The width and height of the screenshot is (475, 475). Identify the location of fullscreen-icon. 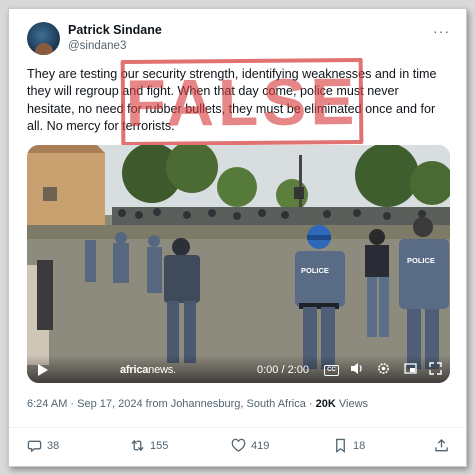
(435, 370).